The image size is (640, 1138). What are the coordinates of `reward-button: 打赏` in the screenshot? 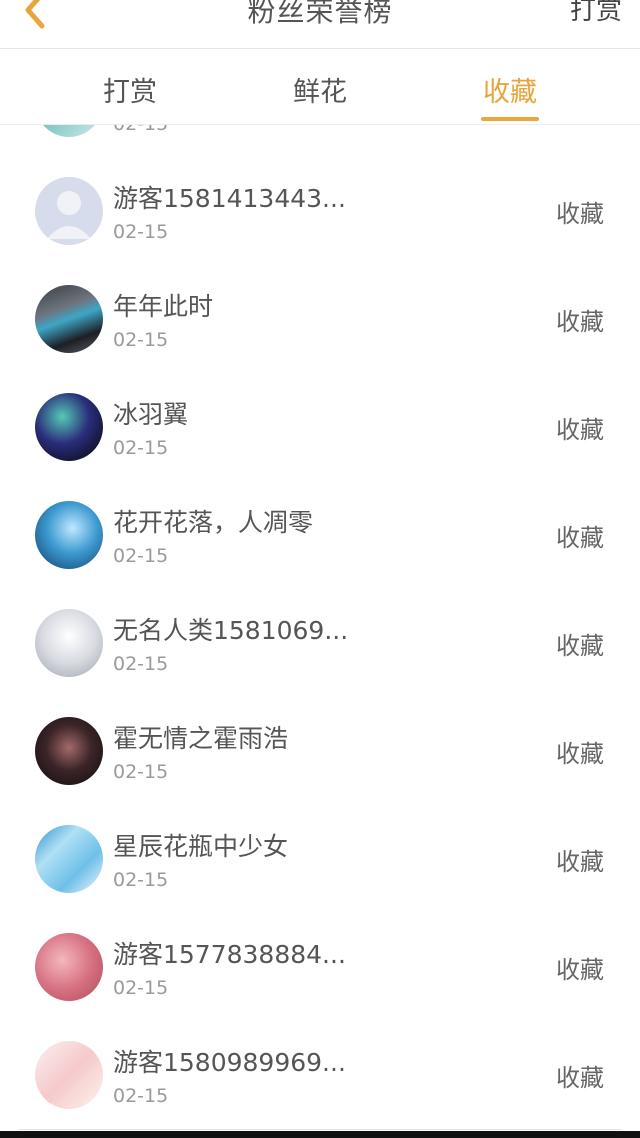 It's located at (596, 13).